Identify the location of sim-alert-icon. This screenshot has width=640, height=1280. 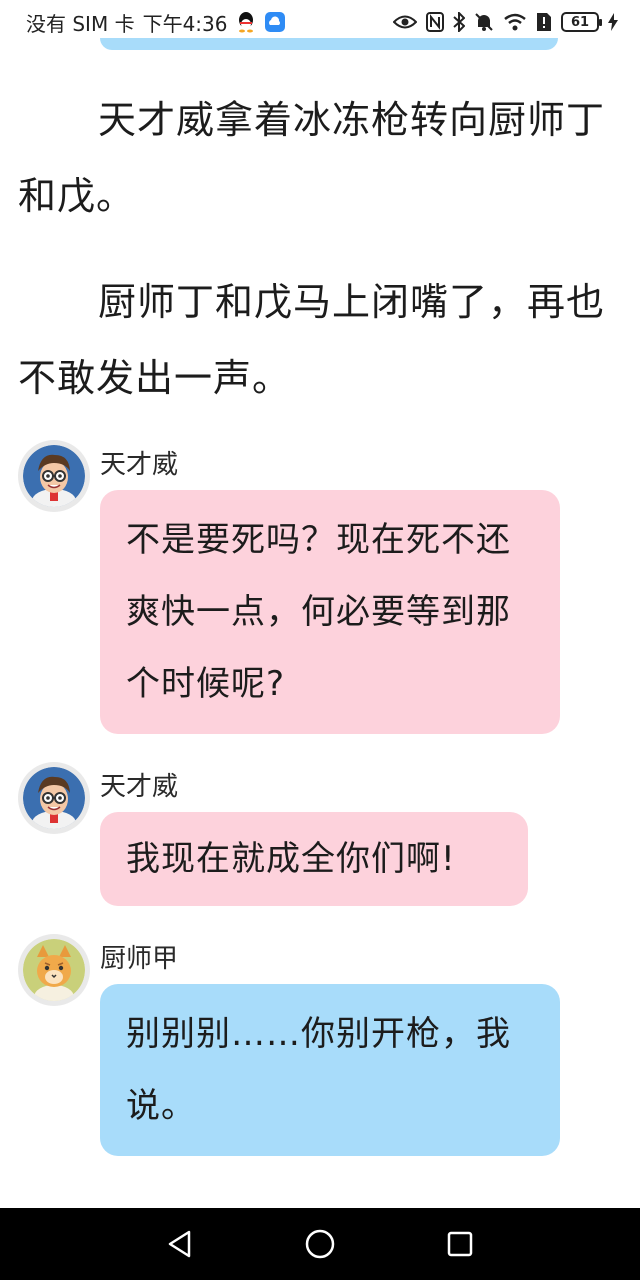
(544, 22).